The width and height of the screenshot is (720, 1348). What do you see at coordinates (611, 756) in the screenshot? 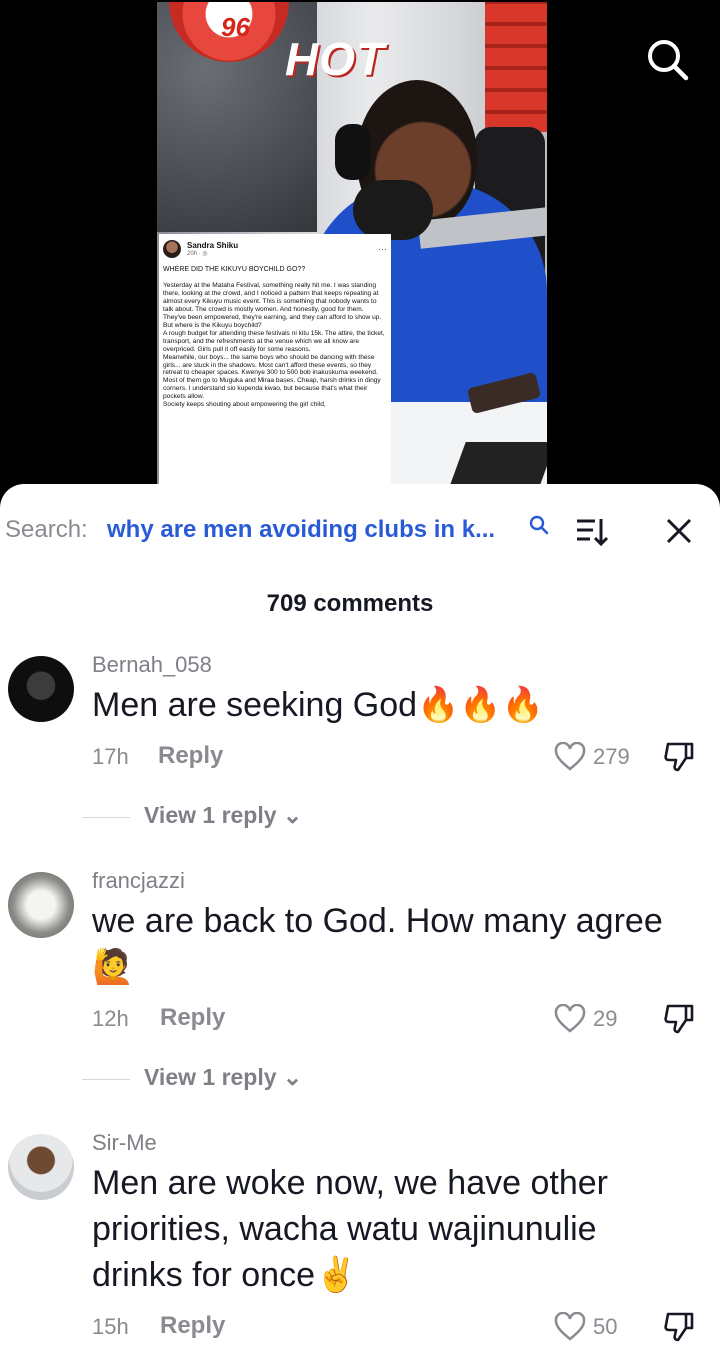
I see `like-count: 279` at bounding box center [611, 756].